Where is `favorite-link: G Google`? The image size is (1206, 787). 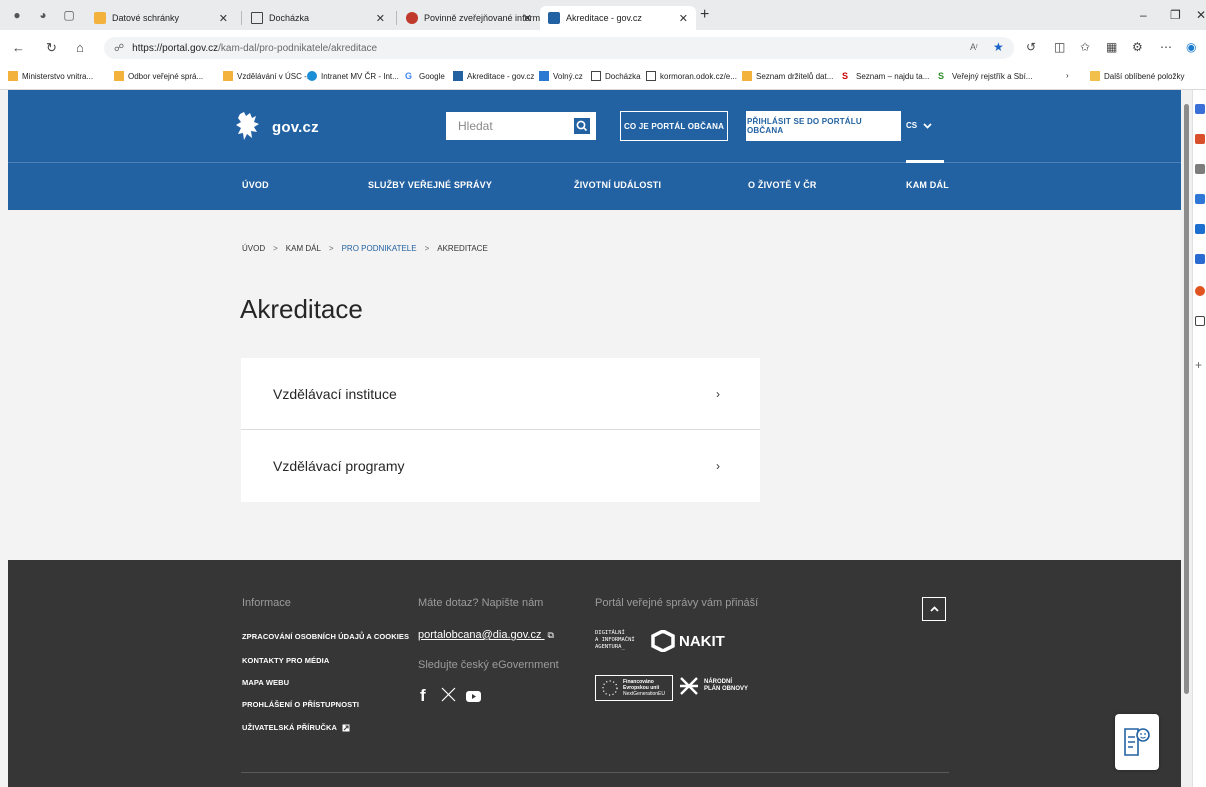 favorite-link: G Google is located at coordinates (425, 76).